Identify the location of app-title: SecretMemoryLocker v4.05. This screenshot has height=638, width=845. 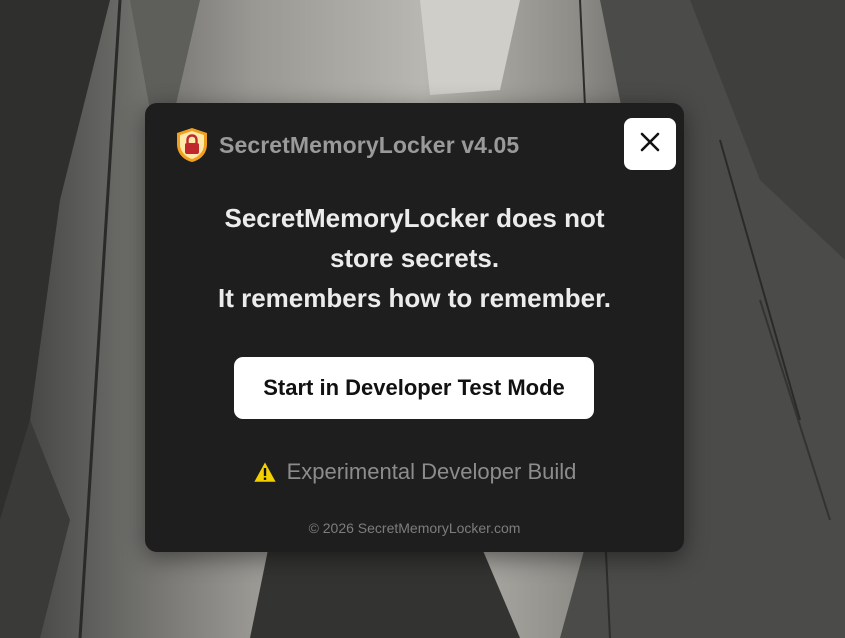
(369, 144).